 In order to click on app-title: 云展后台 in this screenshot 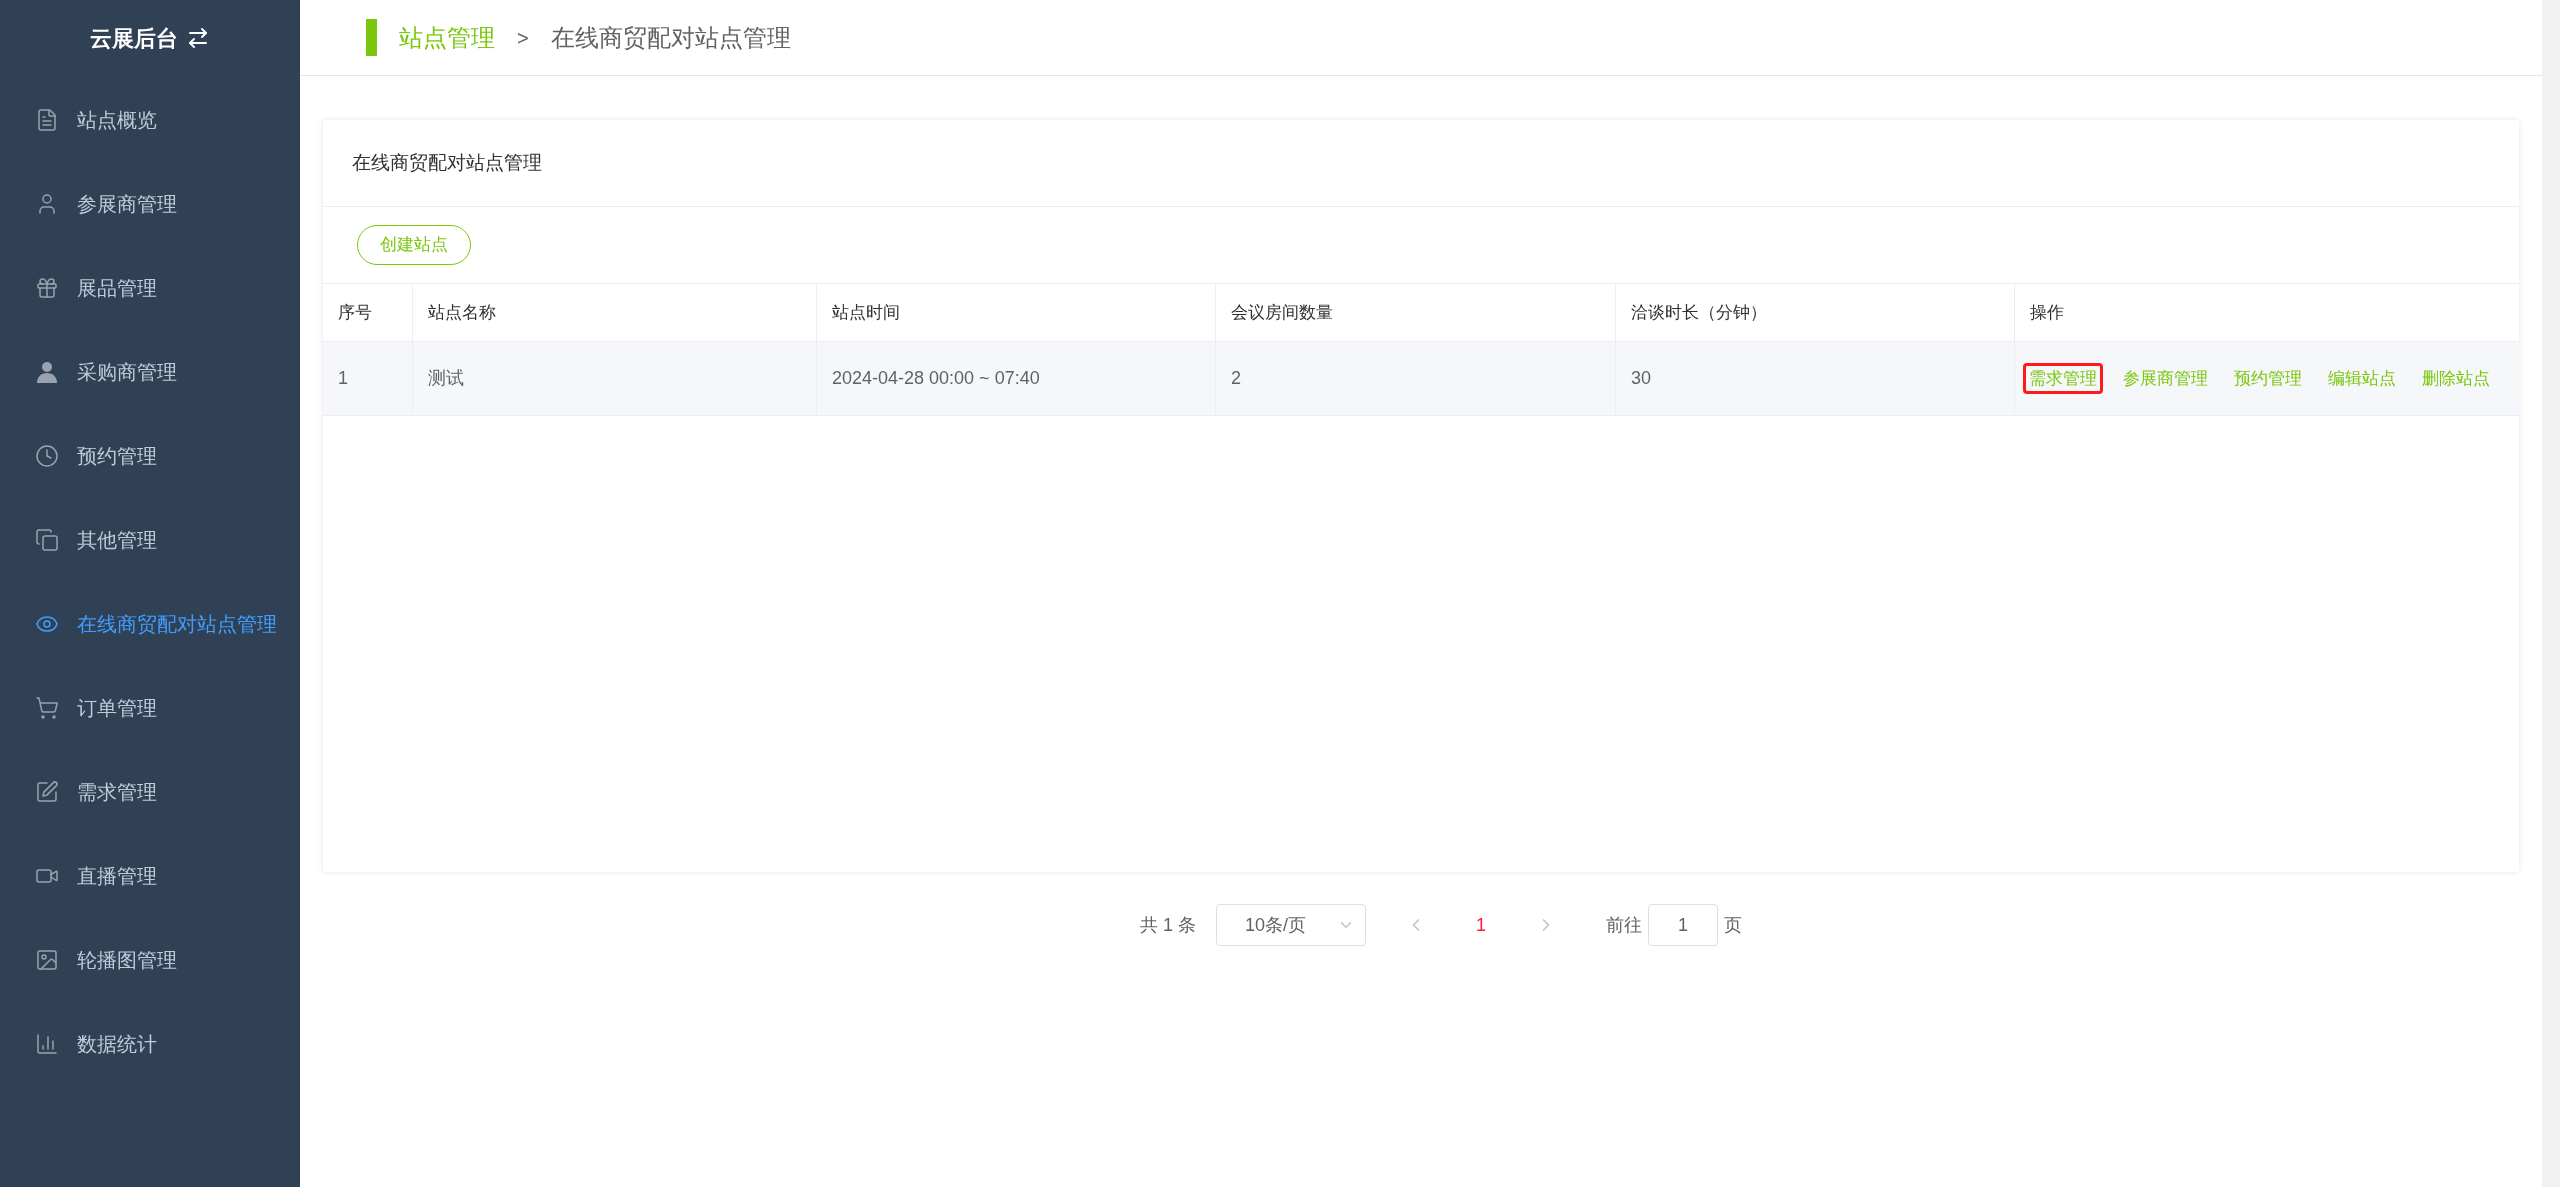, I will do `click(134, 38)`.